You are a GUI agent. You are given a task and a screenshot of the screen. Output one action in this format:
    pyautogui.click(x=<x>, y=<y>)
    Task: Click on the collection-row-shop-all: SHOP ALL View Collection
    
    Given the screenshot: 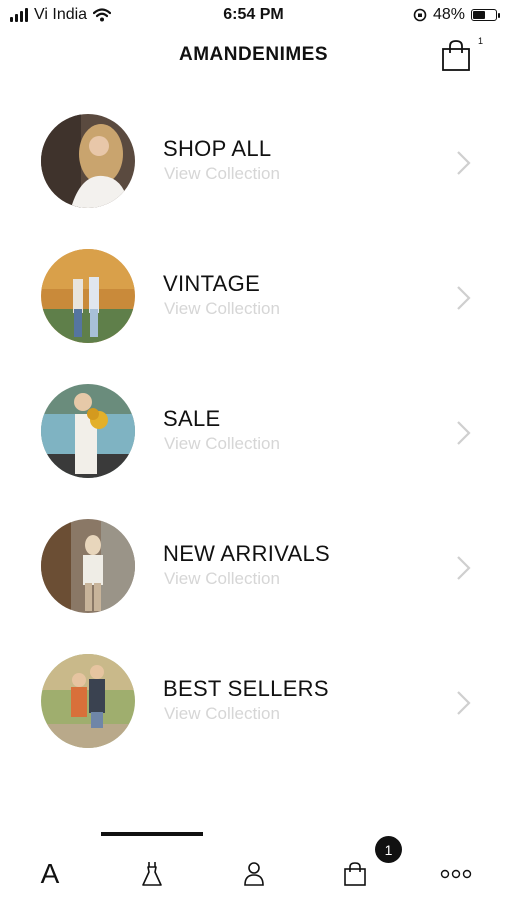 What is the action you would take?
    pyautogui.click(x=253, y=169)
    